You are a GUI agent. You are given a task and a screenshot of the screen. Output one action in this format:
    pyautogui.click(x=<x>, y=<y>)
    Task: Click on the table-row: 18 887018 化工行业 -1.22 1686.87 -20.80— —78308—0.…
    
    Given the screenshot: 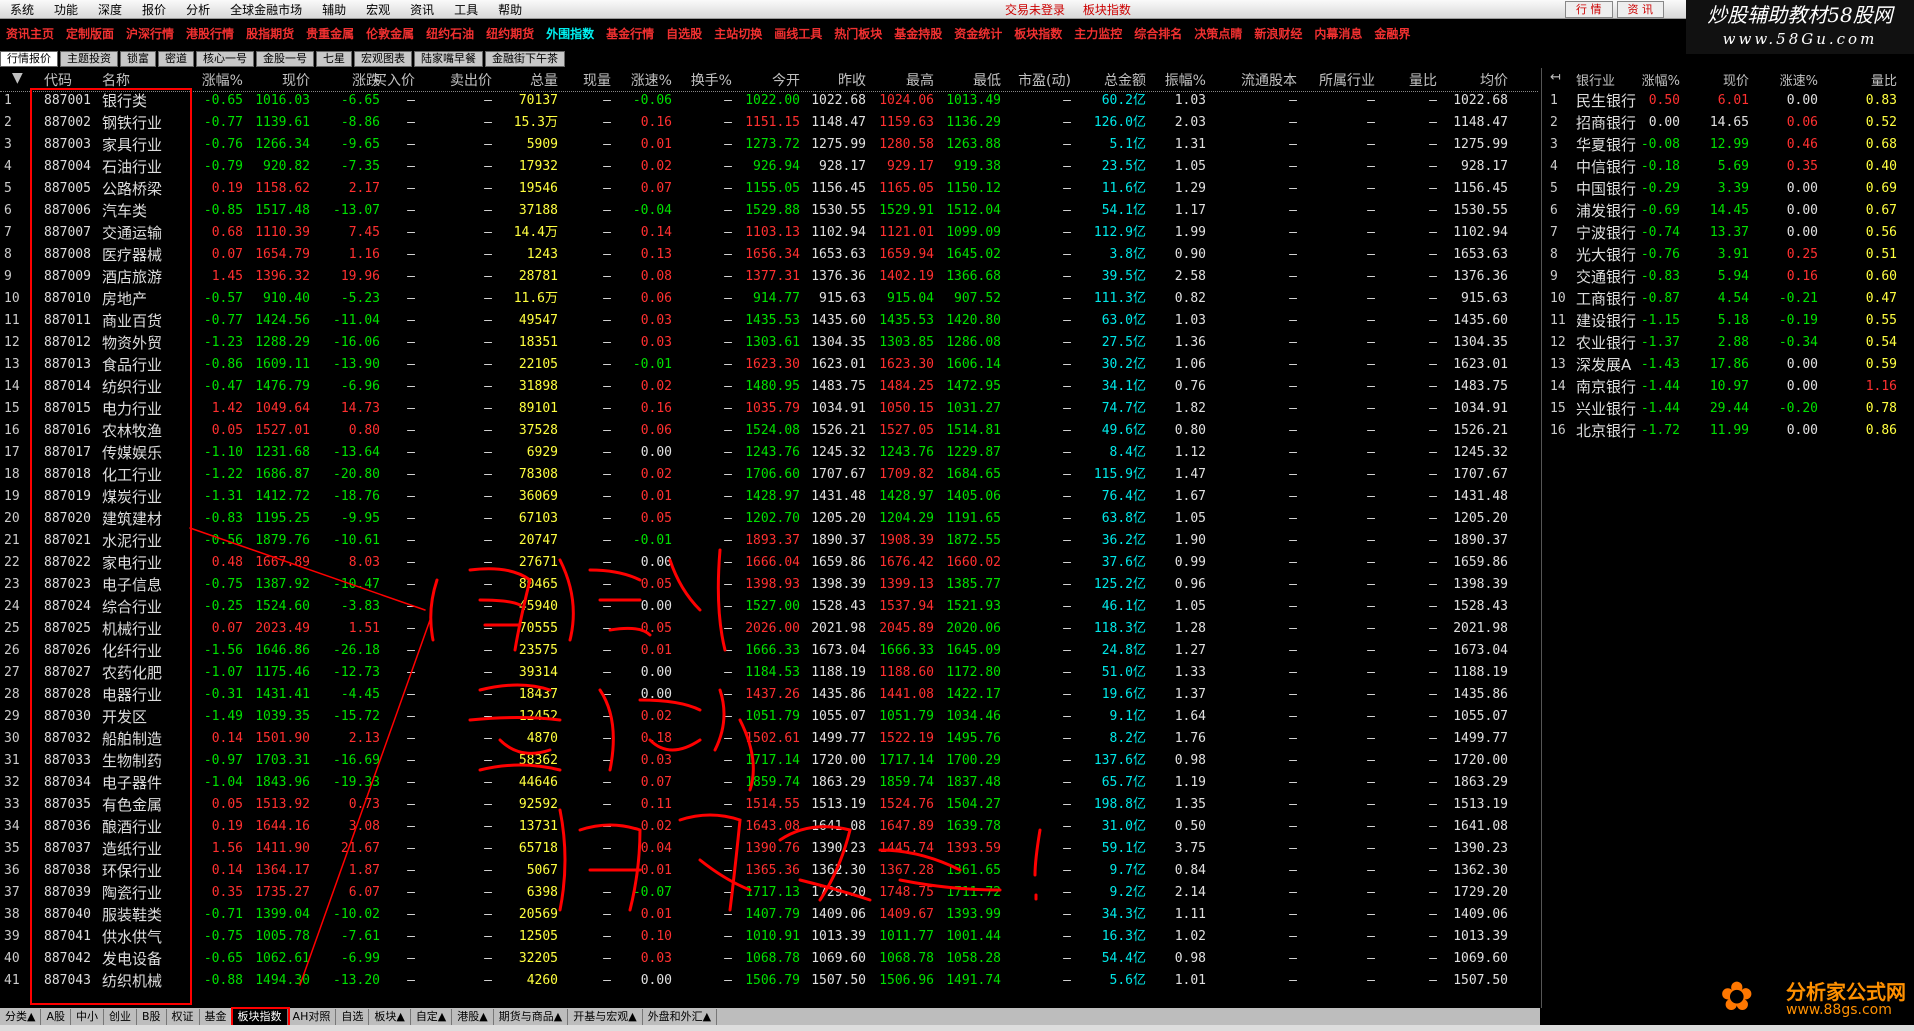 What is the action you would take?
    pyautogui.click(x=769, y=475)
    